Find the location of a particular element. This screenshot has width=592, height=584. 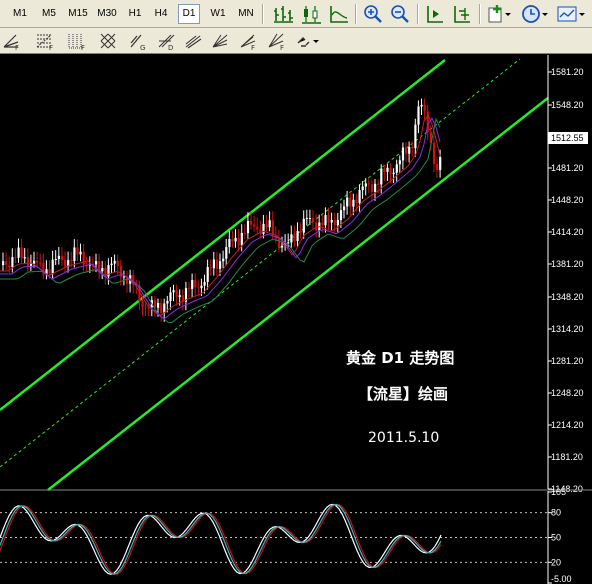

timeframe-mn: MN is located at coordinates (246, 14).